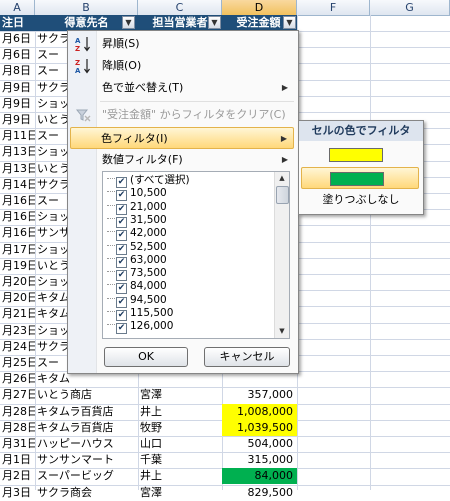 This screenshot has height=501, width=450. What do you see at coordinates (182, 44) in the screenshot?
I see `sort-ascending-item: A Z 昇順(S)` at bounding box center [182, 44].